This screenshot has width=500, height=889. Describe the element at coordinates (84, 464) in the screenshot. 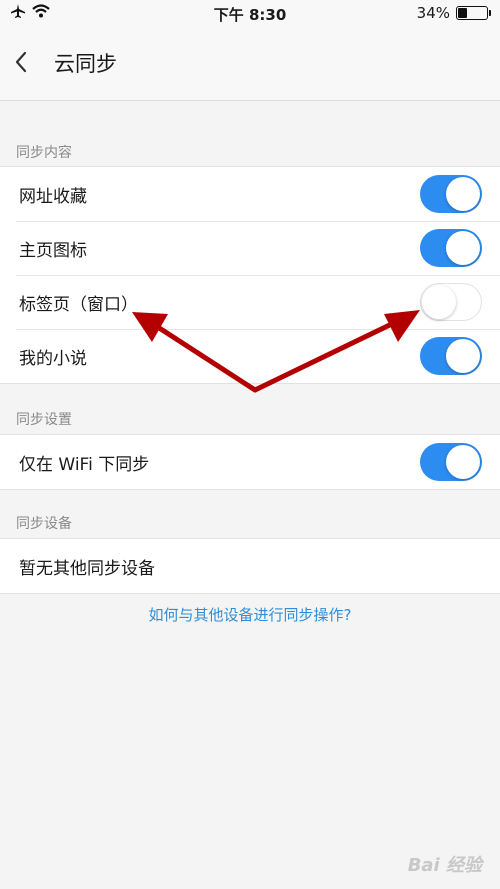

I see `row-label: 仅在 WiFi 下同步` at that location.